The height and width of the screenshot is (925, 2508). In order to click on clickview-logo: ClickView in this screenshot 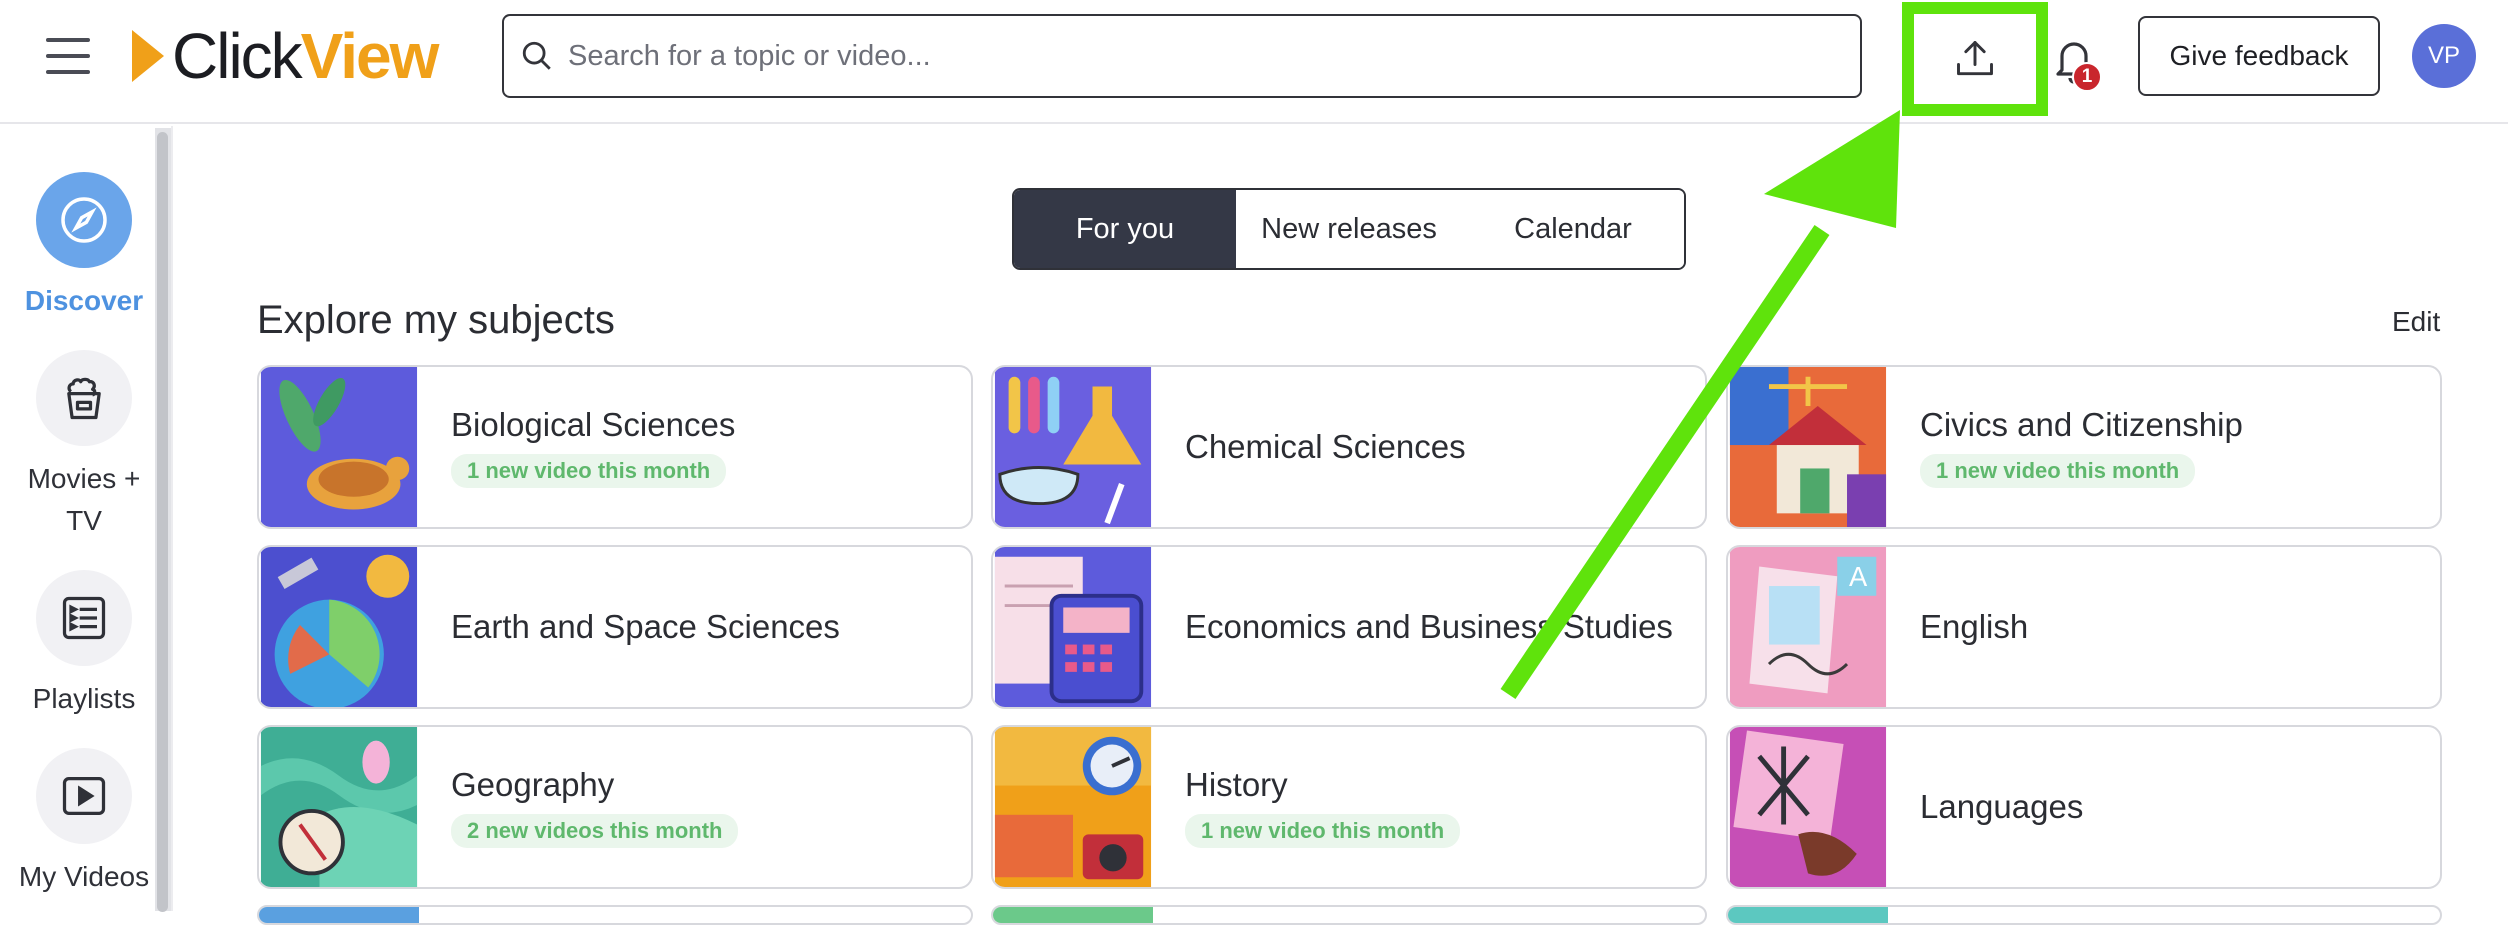, I will do `click(285, 56)`.